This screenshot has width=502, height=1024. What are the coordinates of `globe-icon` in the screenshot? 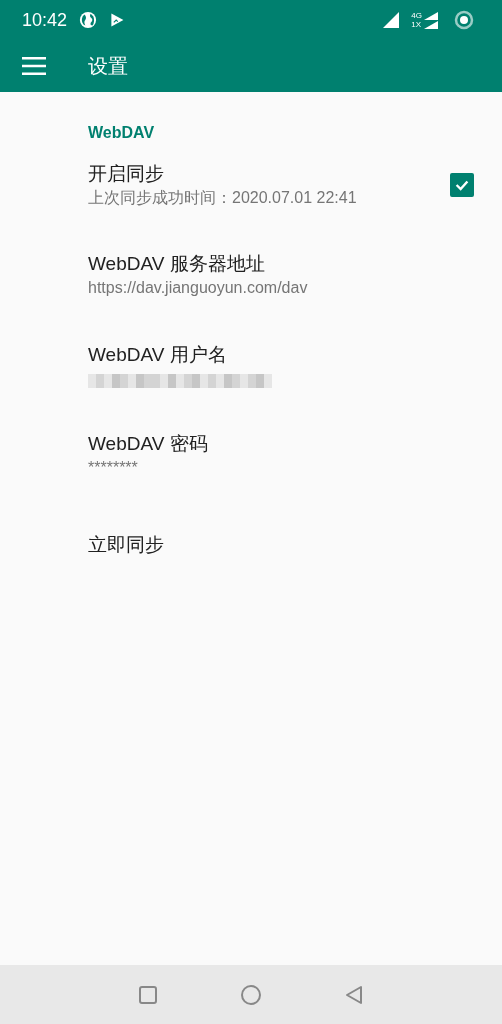 It's located at (88, 20).